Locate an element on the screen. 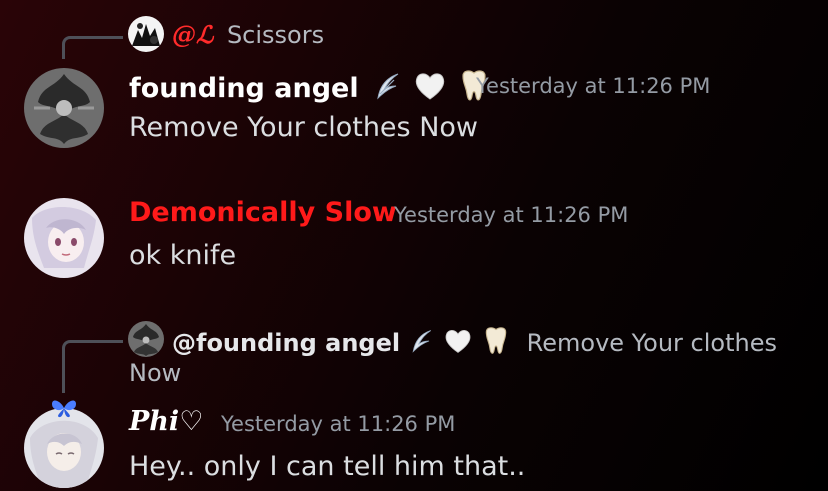 This screenshot has height=491, width=828. username: Demonically Slow is located at coordinates (263, 212).